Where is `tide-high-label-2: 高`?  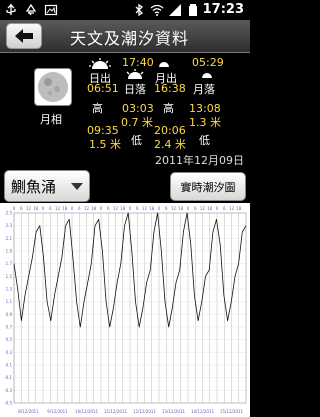 tide-high-label-2: 高 is located at coordinates (168, 108).